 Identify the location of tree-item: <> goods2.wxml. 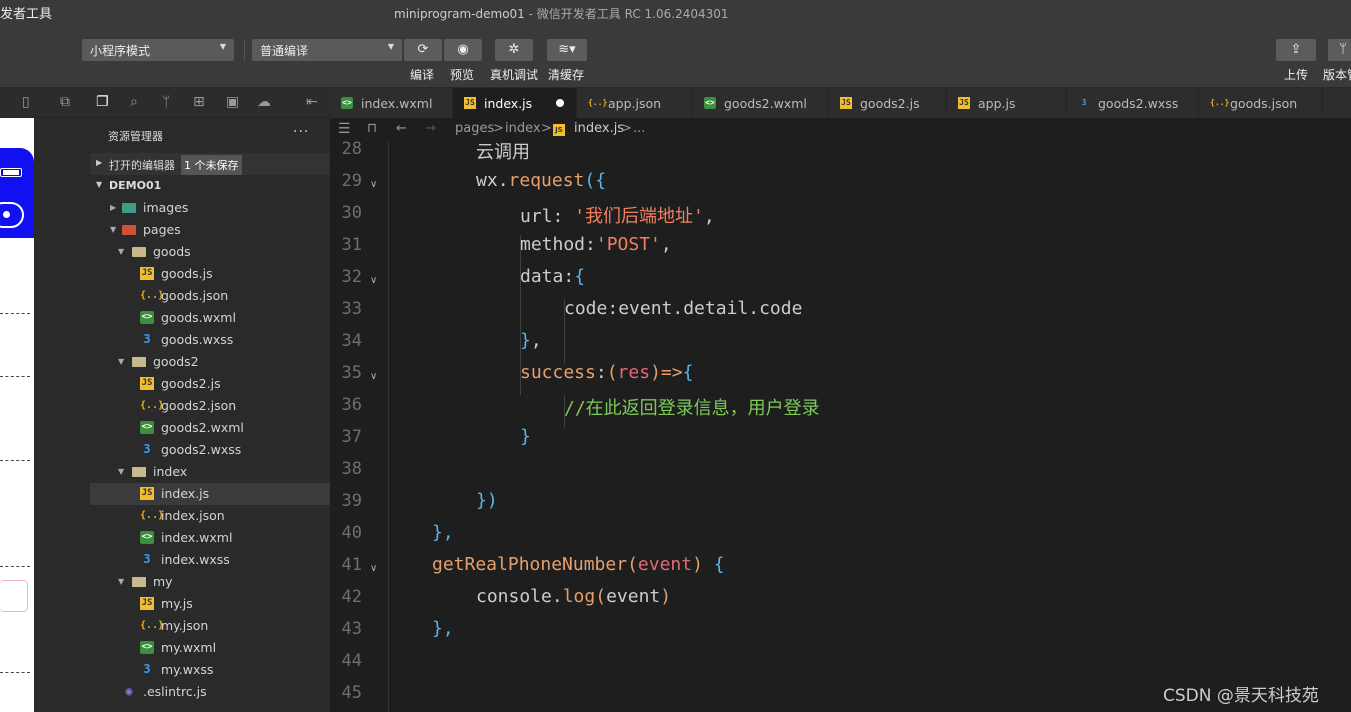
(210, 428).